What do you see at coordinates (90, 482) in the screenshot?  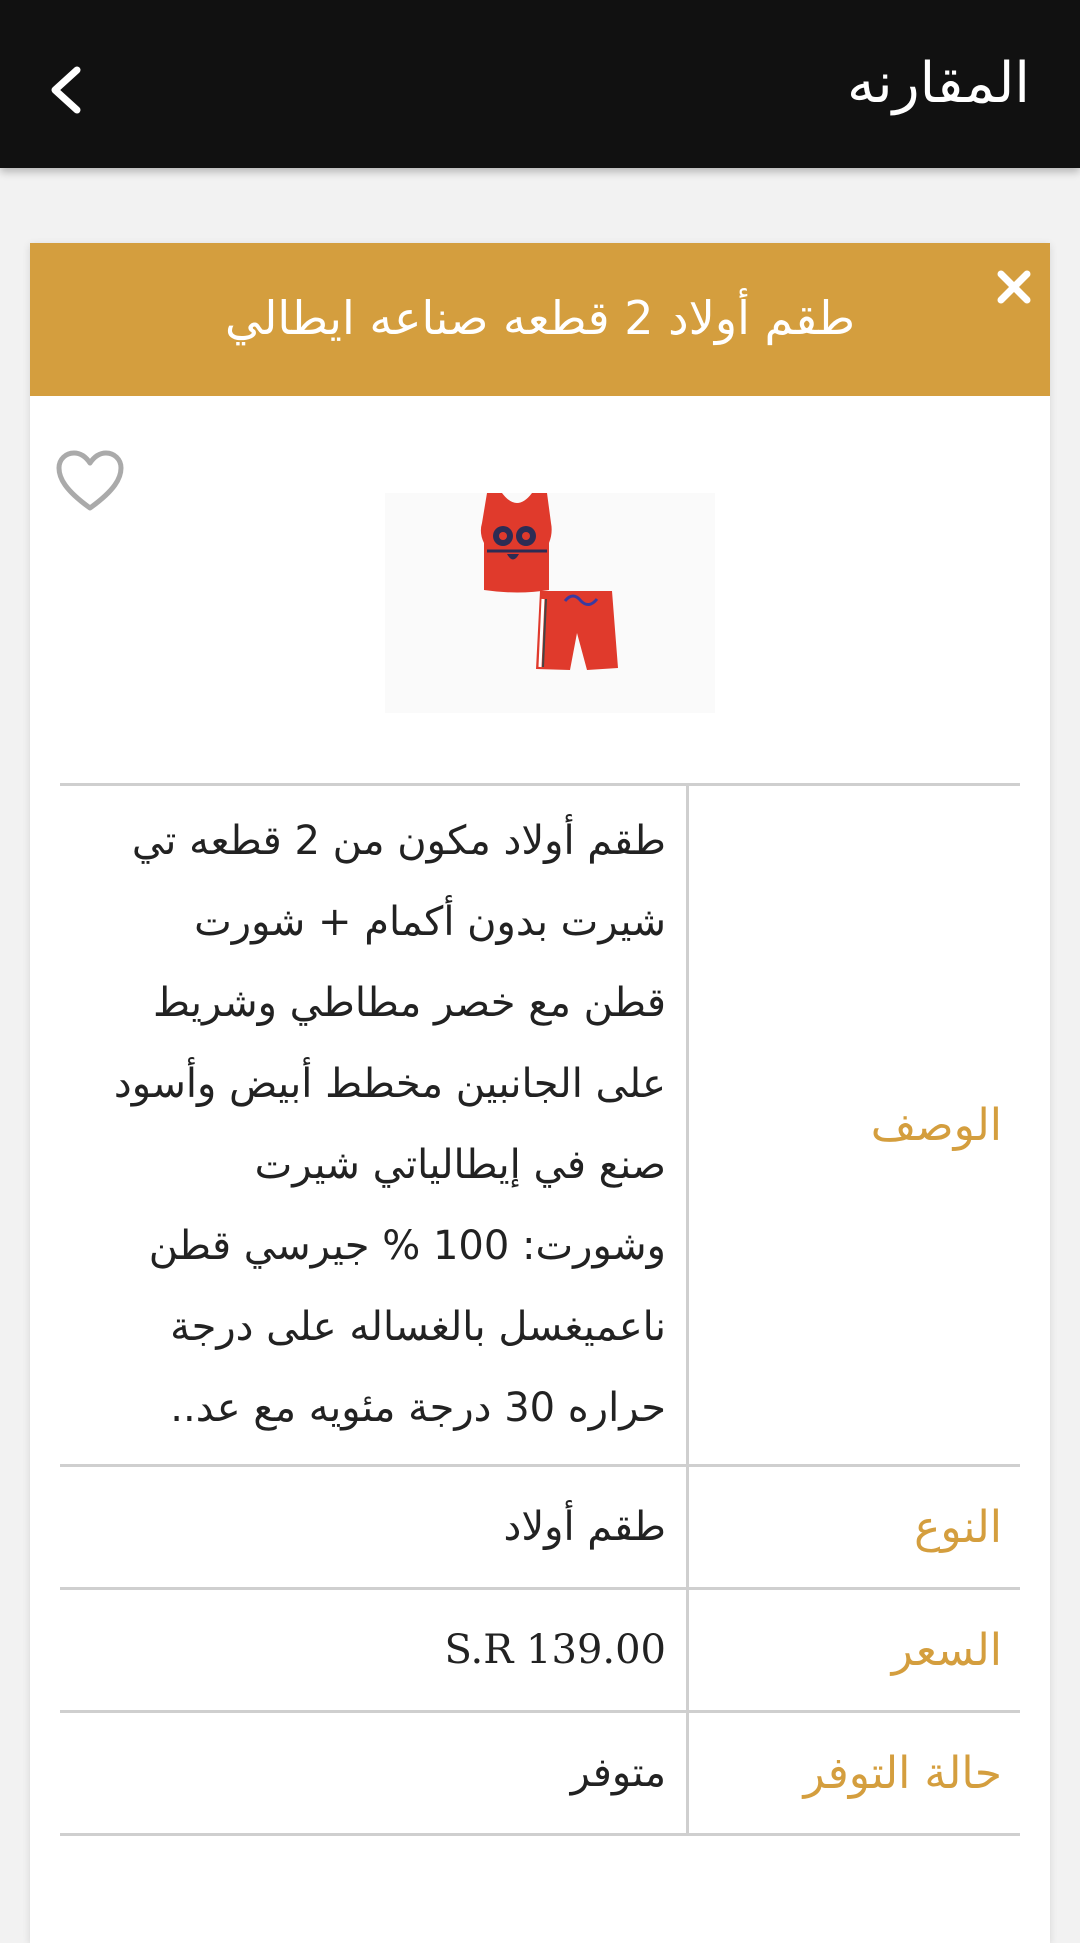 I see `heart-icon` at bounding box center [90, 482].